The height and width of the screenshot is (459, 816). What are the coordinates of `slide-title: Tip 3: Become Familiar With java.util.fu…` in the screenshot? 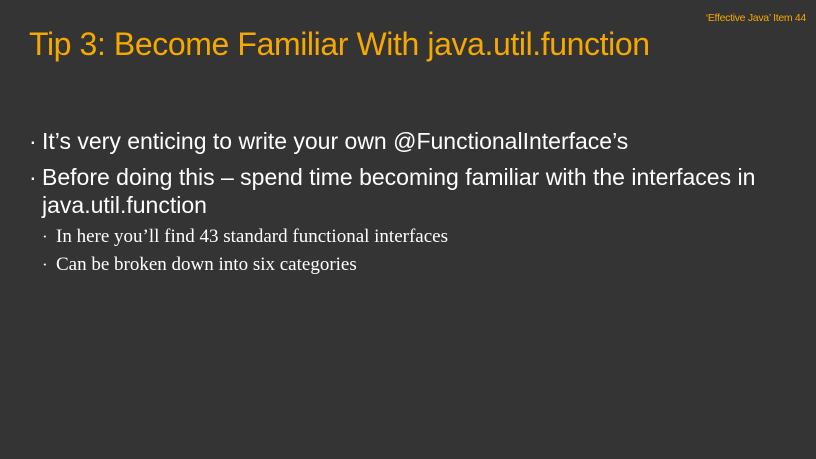 It's located at (339, 44).